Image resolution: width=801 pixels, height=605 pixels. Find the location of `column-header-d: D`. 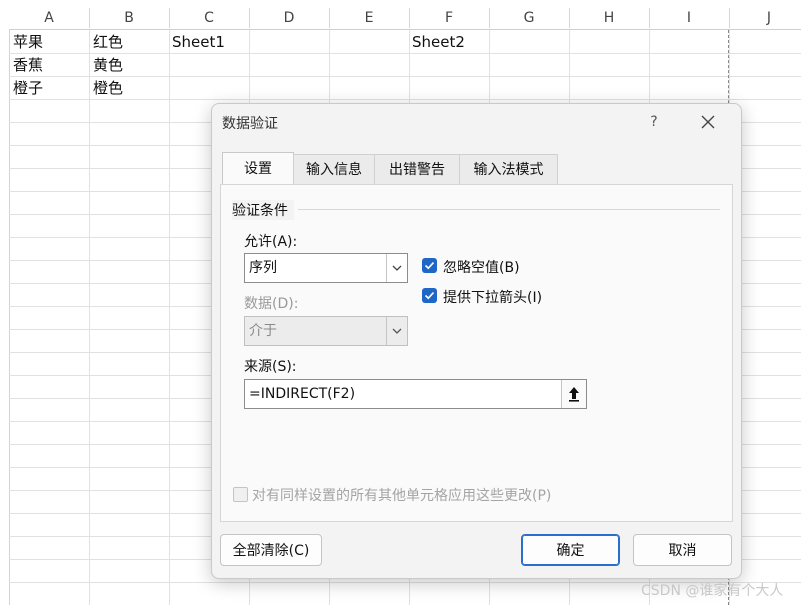

column-header-d: D is located at coordinates (289, 18).